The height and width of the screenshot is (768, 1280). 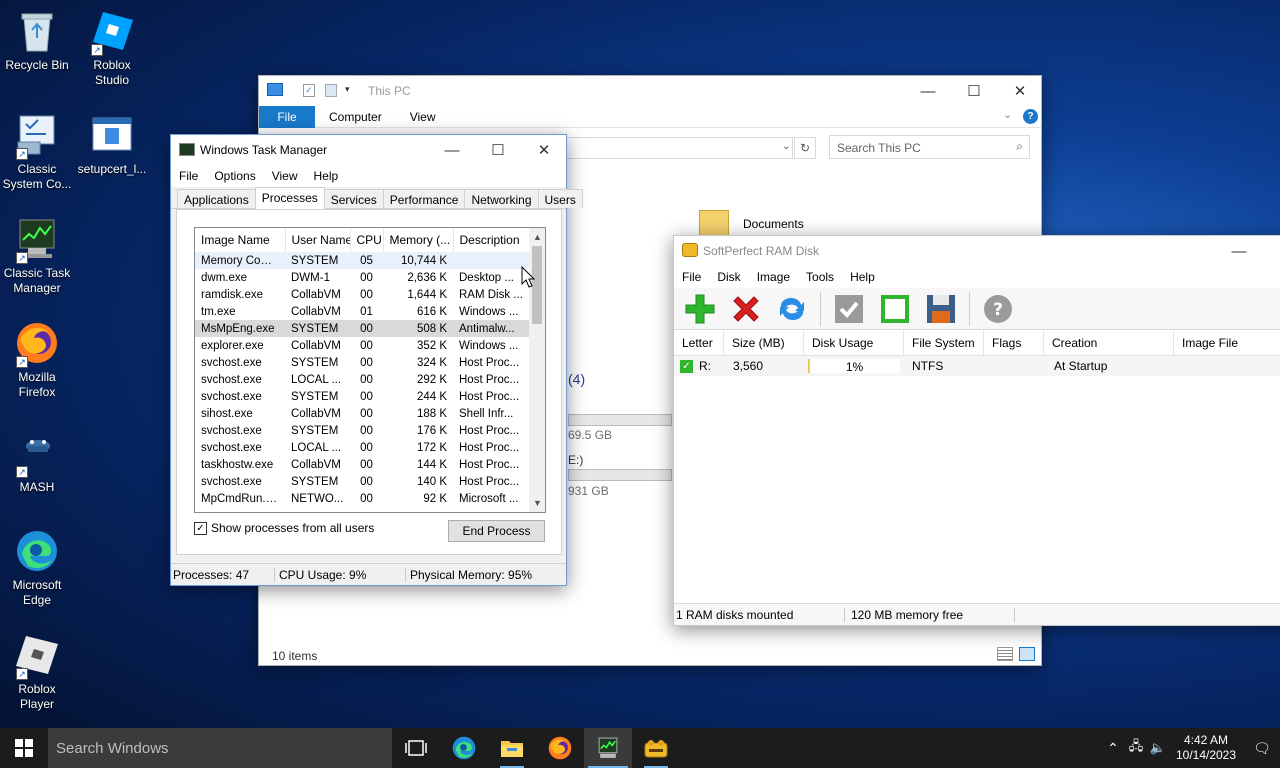 I want to click on start-button, so click(x=24, y=748).